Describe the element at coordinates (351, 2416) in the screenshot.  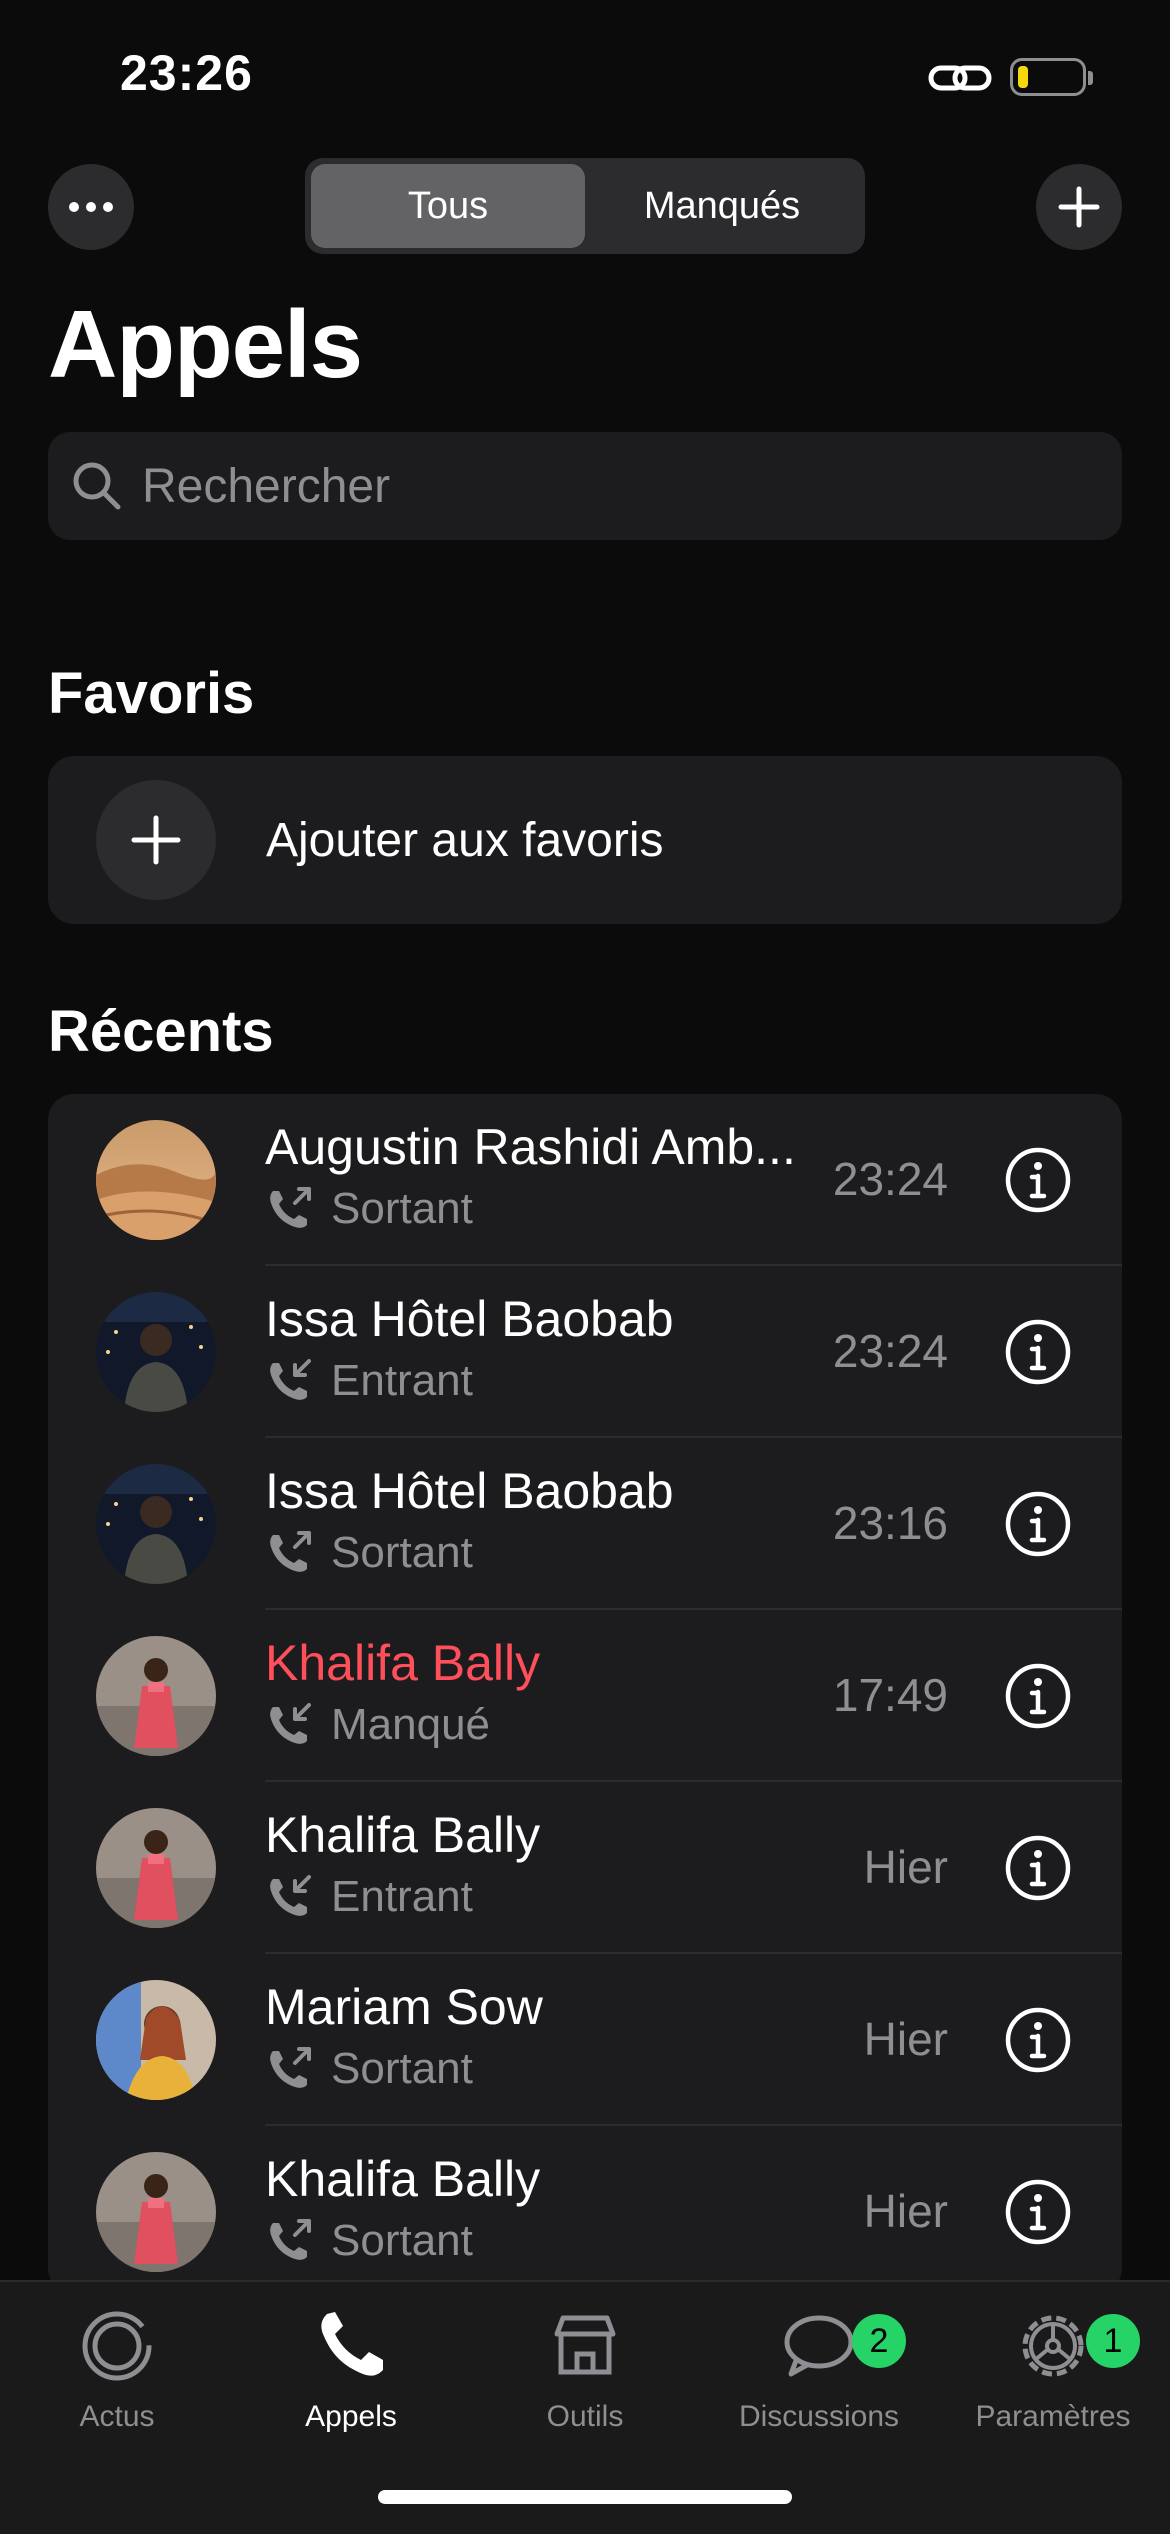
I see `tab-label: Appels` at that location.